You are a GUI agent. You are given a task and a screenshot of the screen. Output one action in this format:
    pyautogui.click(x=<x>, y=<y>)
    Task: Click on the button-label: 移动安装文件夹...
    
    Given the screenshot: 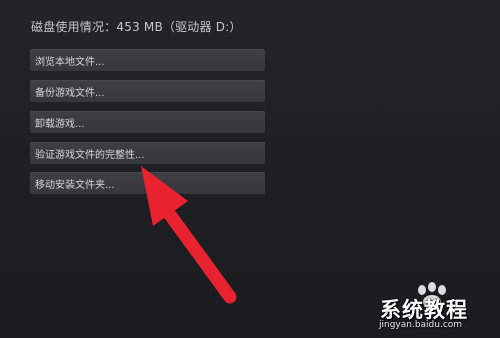 What is the action you would take?
    pyautogui.click(x=75, y=185)
    